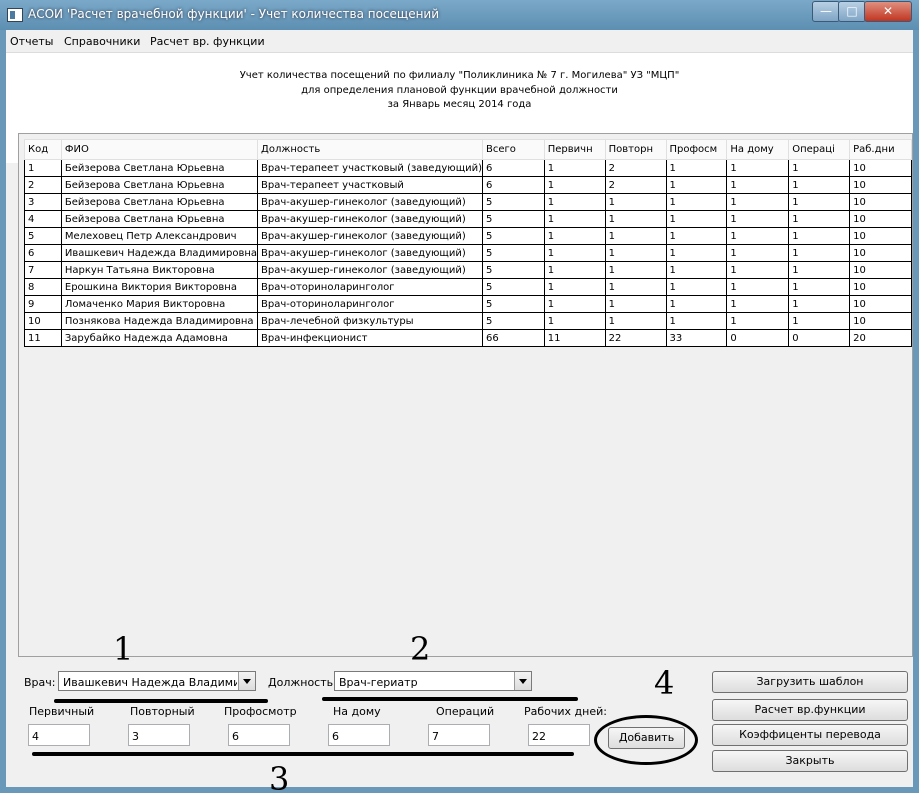 The height and width of the screenshot is (798, 919). What do you see at coordinates (826, 11) in the screenshot?
I see `minimize-button: —` at bounding box center [826, 11].